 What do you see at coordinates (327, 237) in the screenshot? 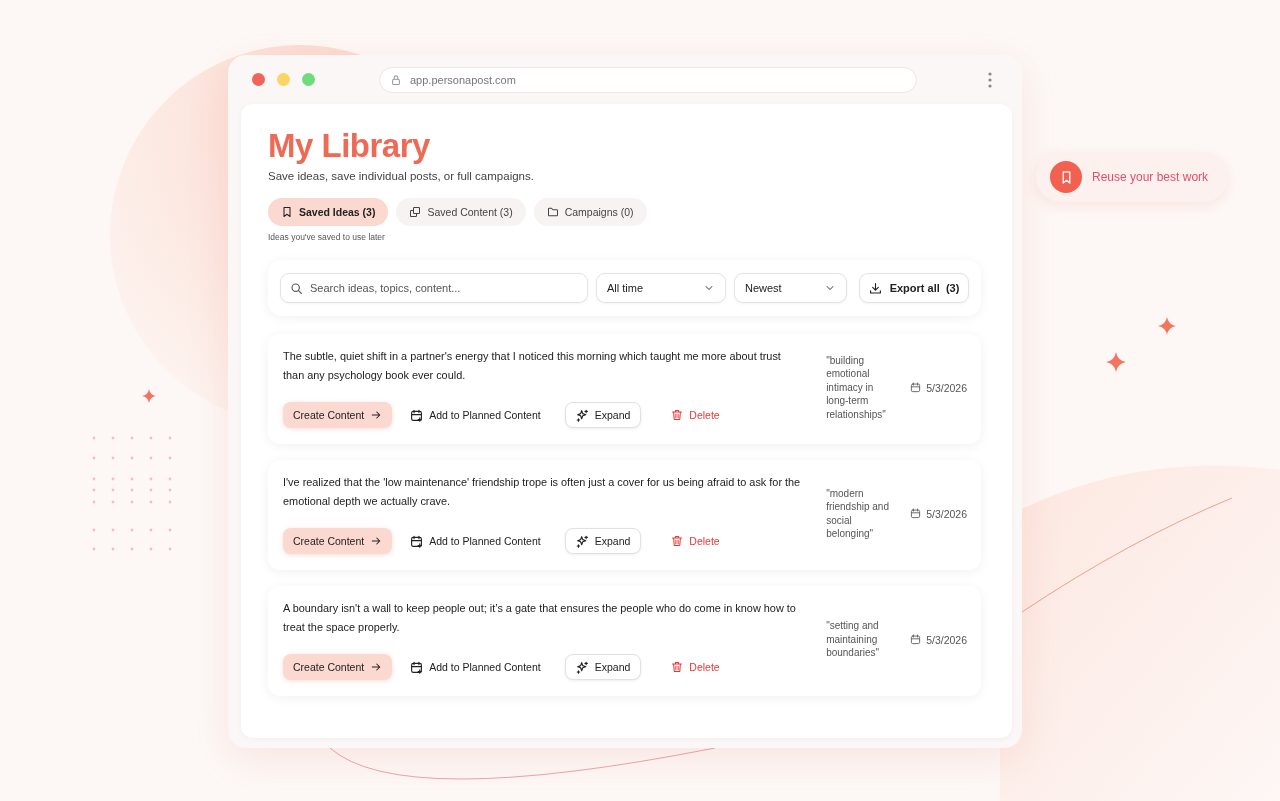
I see `tab-hint: Ideas you've saved to use later` at bounding box center [327, 237].